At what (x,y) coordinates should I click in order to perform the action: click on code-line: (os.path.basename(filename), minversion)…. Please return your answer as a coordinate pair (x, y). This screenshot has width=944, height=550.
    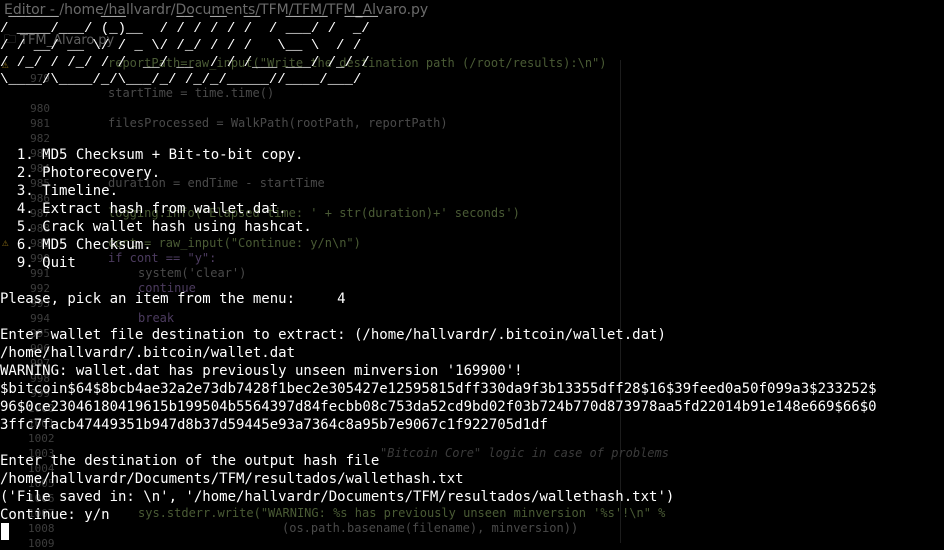
    Looking at the image, I should click on (430, 528).